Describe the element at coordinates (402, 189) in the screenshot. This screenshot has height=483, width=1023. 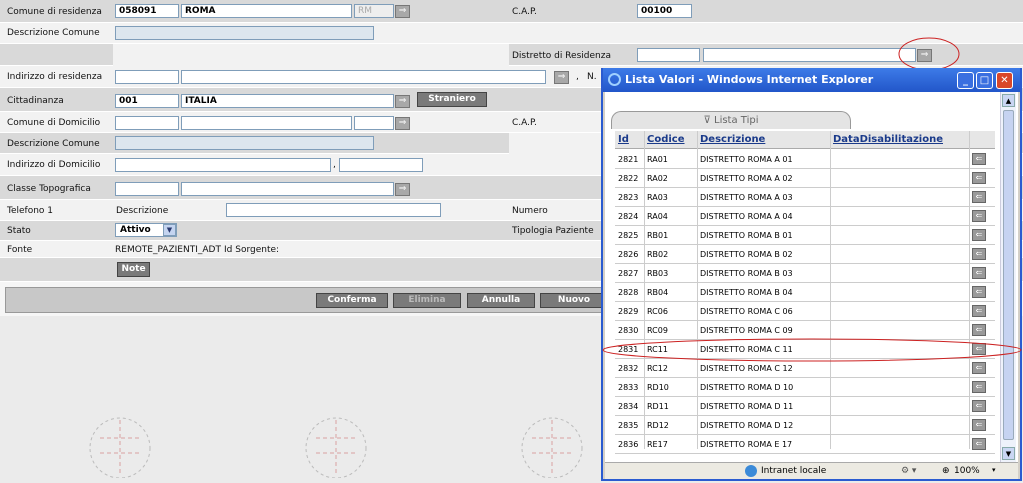
I see `classe-lookup-button: ⇒` at that location.